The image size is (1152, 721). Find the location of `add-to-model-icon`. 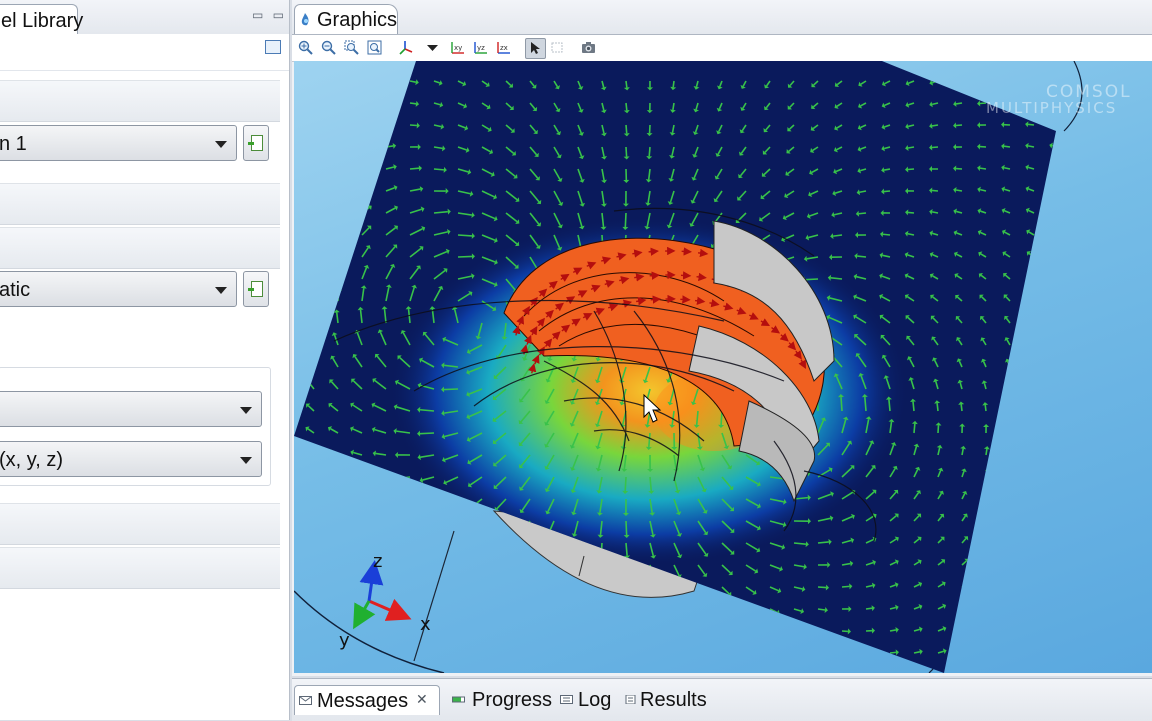

add-to-model-icon is located at coordinates (273, 47).